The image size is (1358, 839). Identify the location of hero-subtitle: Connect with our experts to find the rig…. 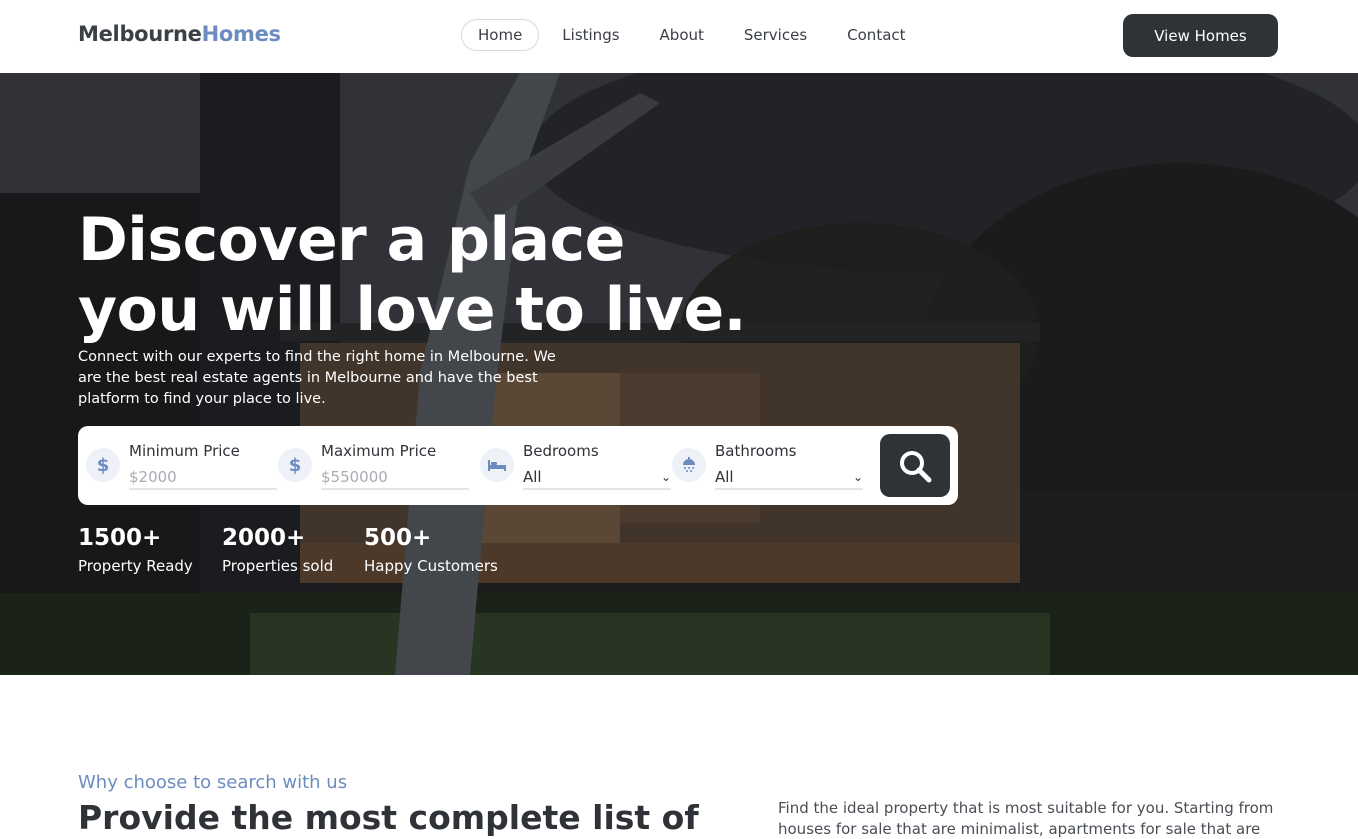
(317, 378).